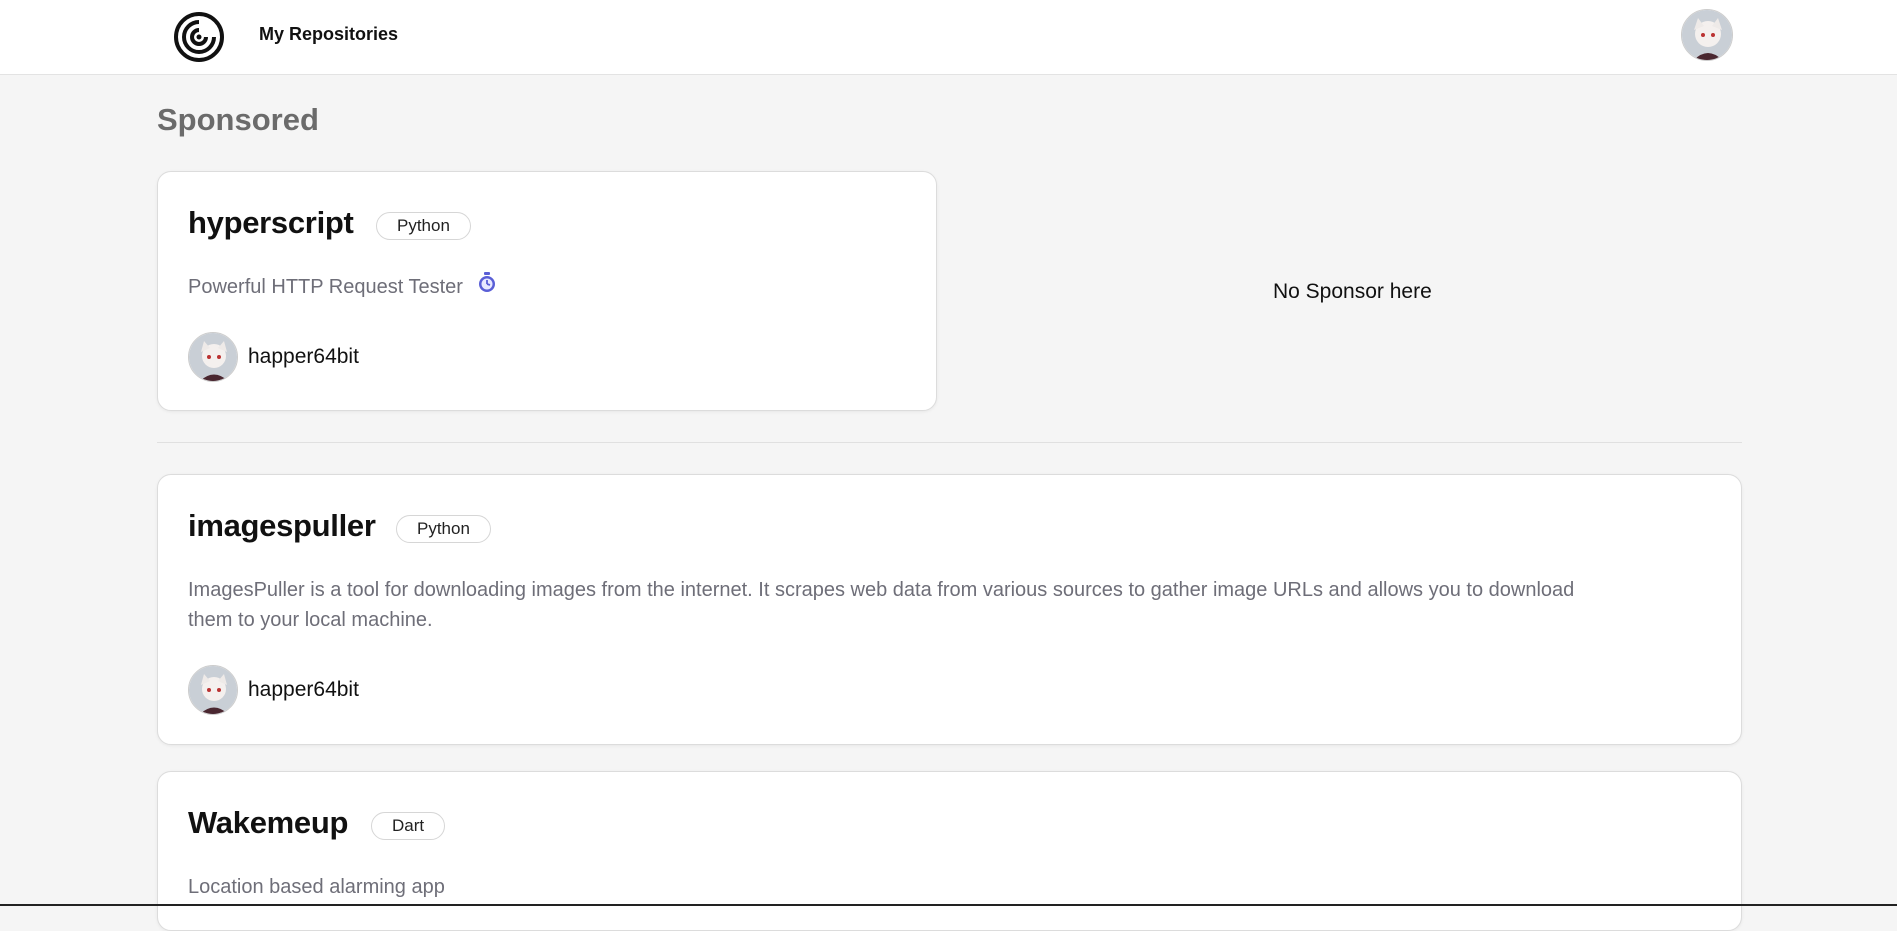  What do you see at coordinates (949, 442) in the screenshot?
I see `section-divider` at bounding box center [949, 442].